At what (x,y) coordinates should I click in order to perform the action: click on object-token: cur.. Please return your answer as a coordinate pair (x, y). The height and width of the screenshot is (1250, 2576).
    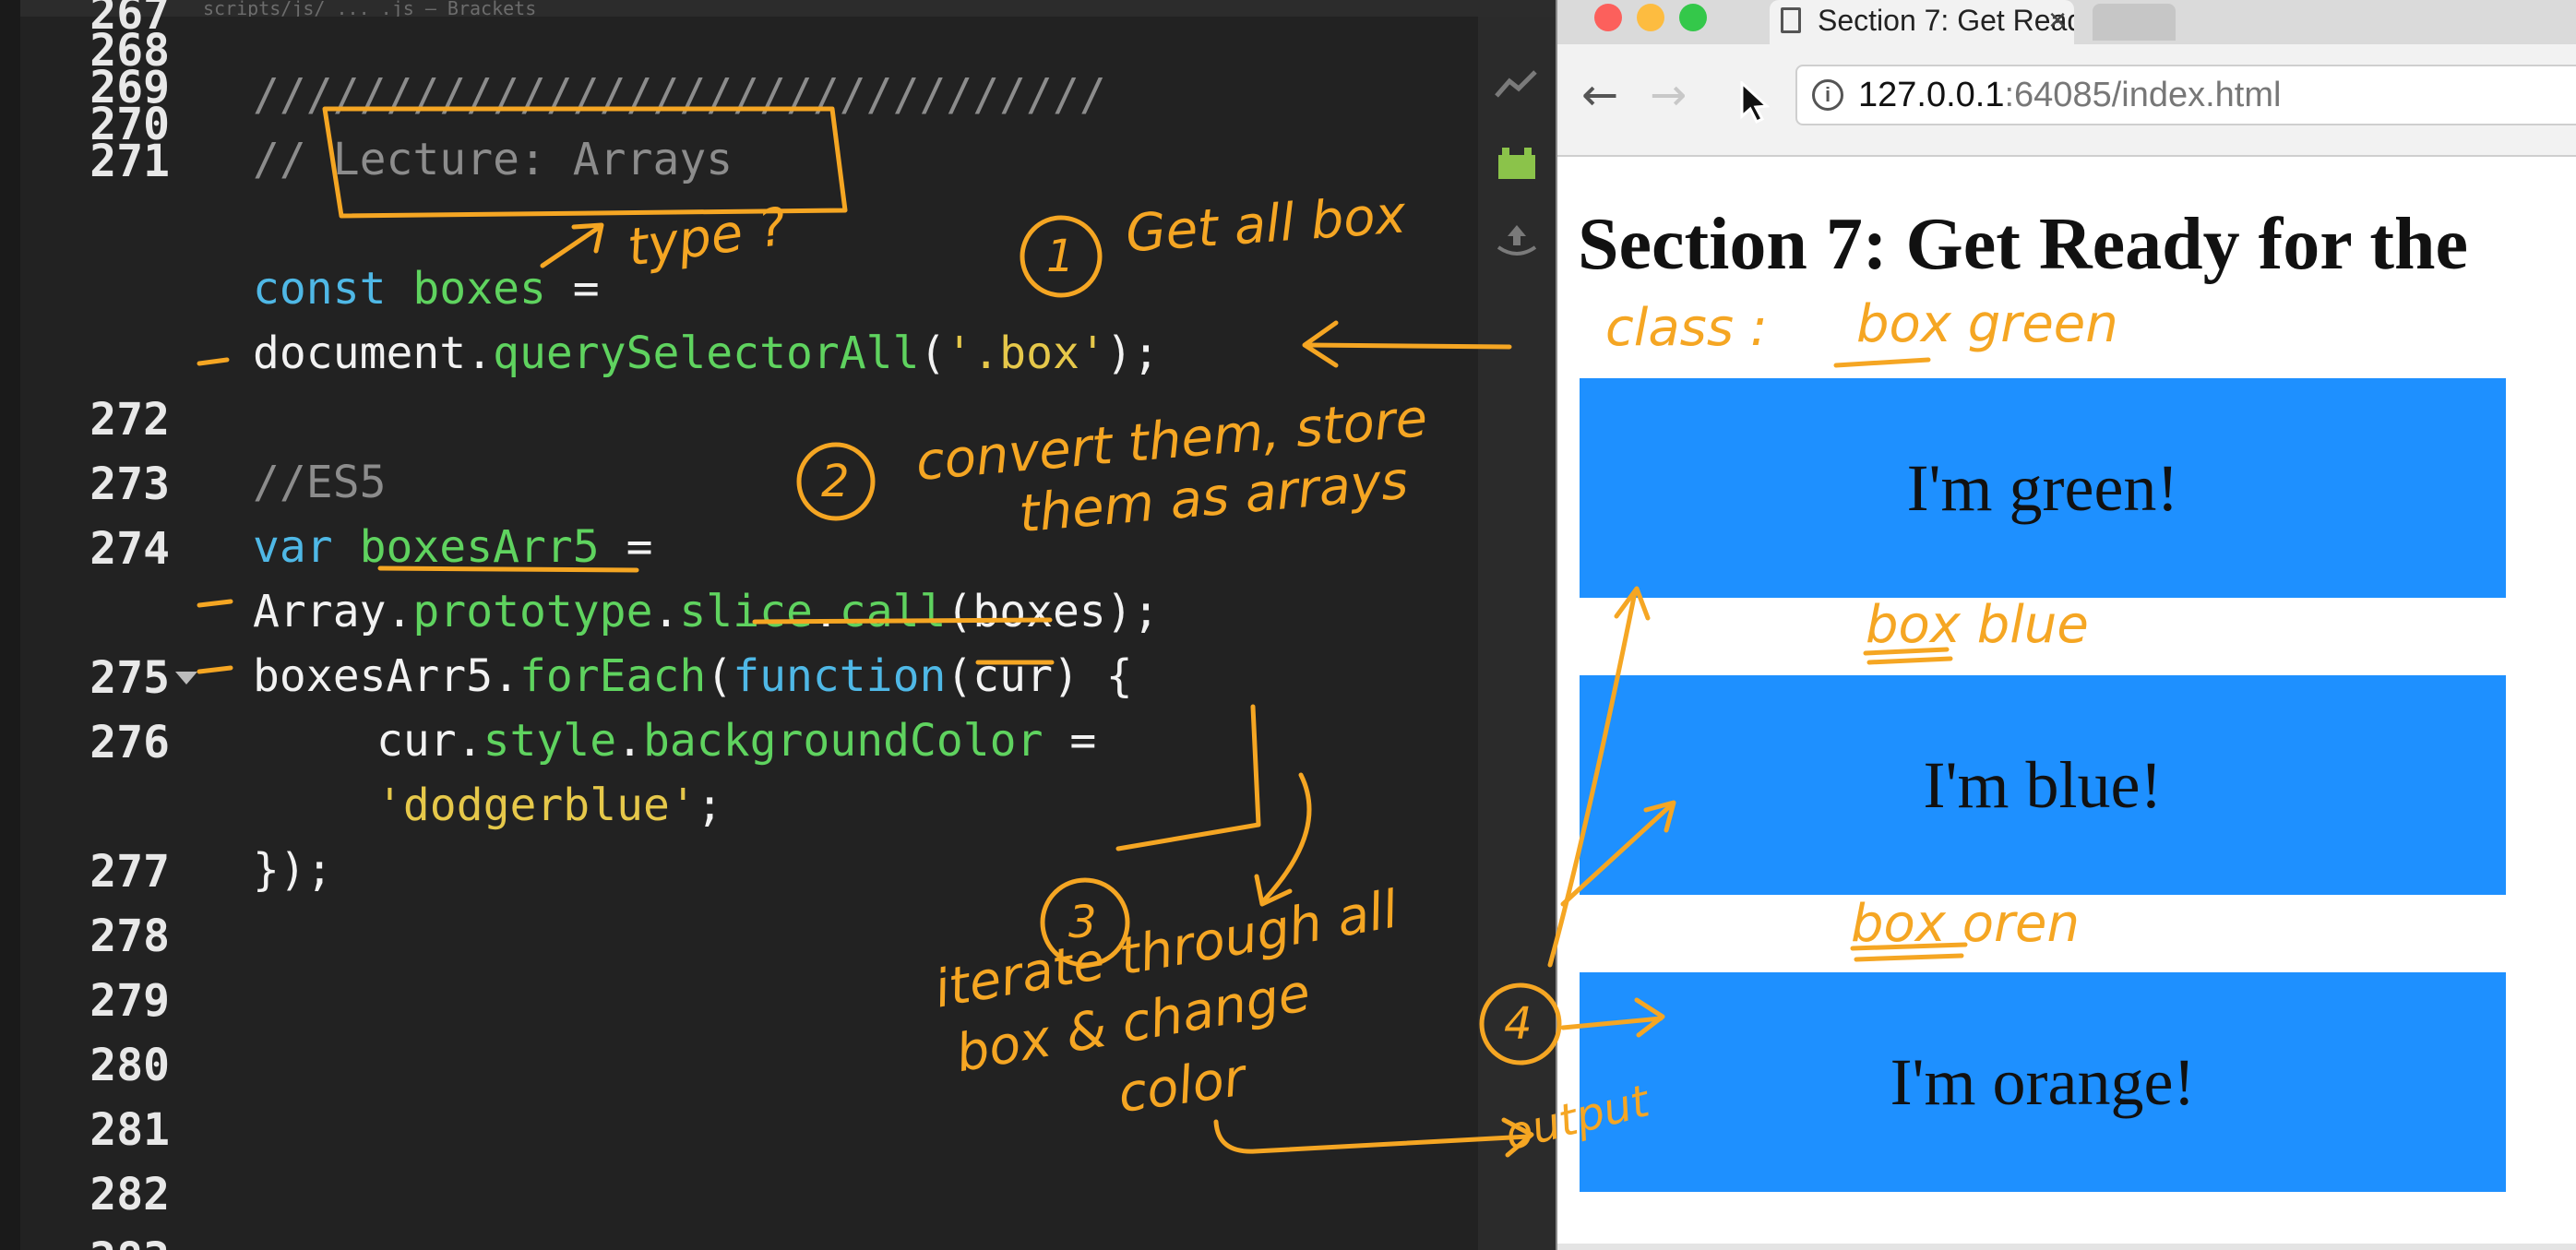
    Looking at the image, I should click on (430, 741).